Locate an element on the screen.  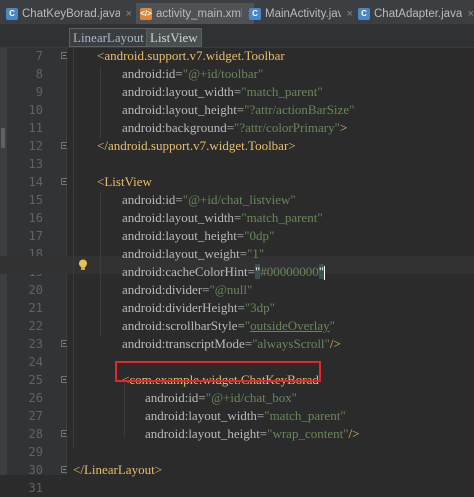
line-number: 9 is located at coordinates (39, 92).